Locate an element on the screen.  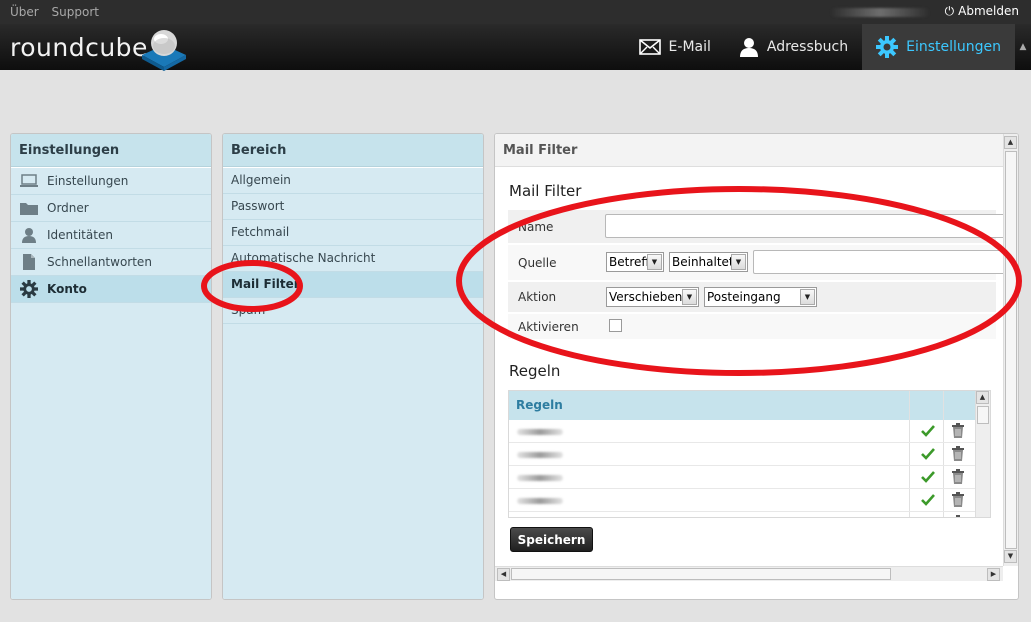
source-field-select: Betreff ▼ is located at coordinates (635, 262).